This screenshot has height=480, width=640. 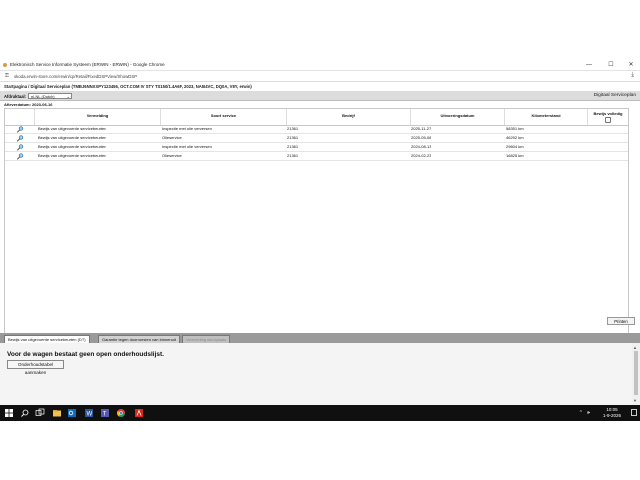 I want to click on tab-garantie-doorroesten: Garantie tegen doorroesten van binnenuit, so click(x=139, y=339).